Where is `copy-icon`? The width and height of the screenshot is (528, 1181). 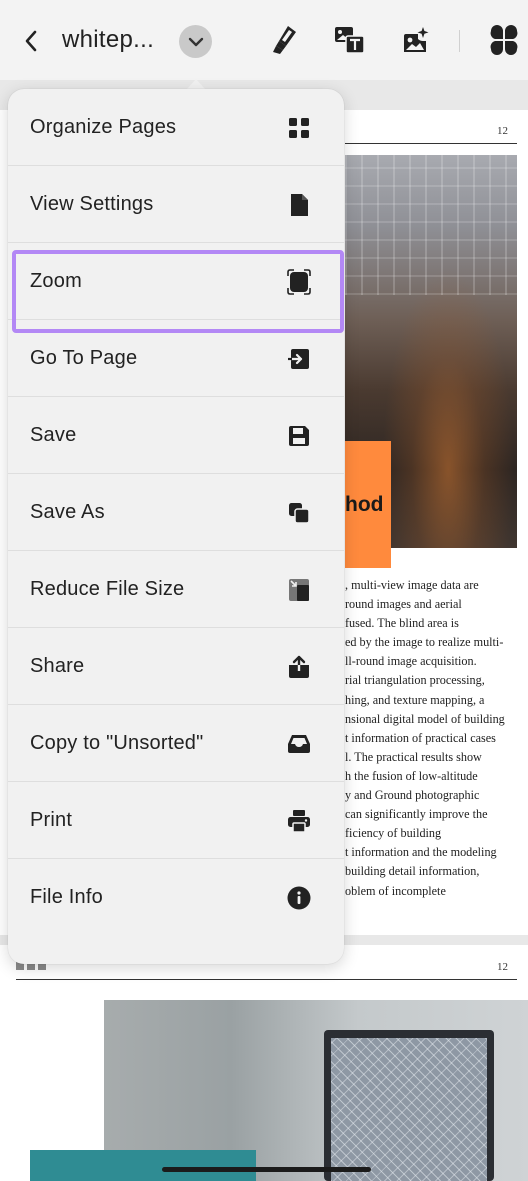 copy-icon is located at coordinates (299, 513).